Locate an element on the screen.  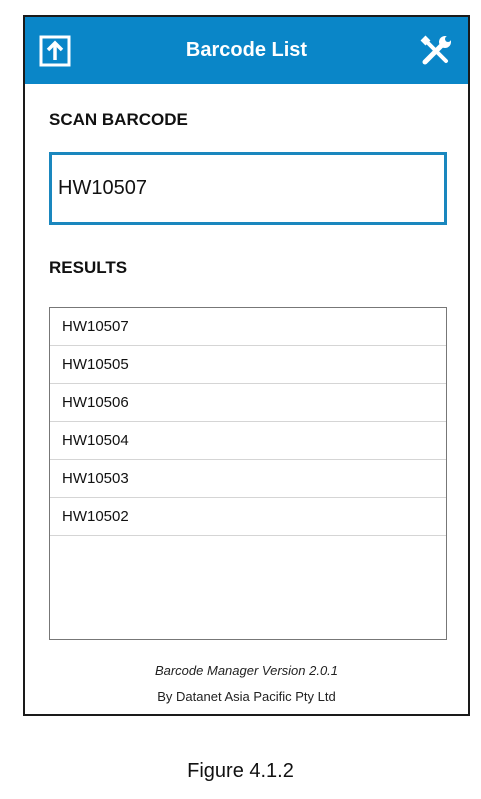
wrench-screwdriver-icon is located at coordinates (435, 50).